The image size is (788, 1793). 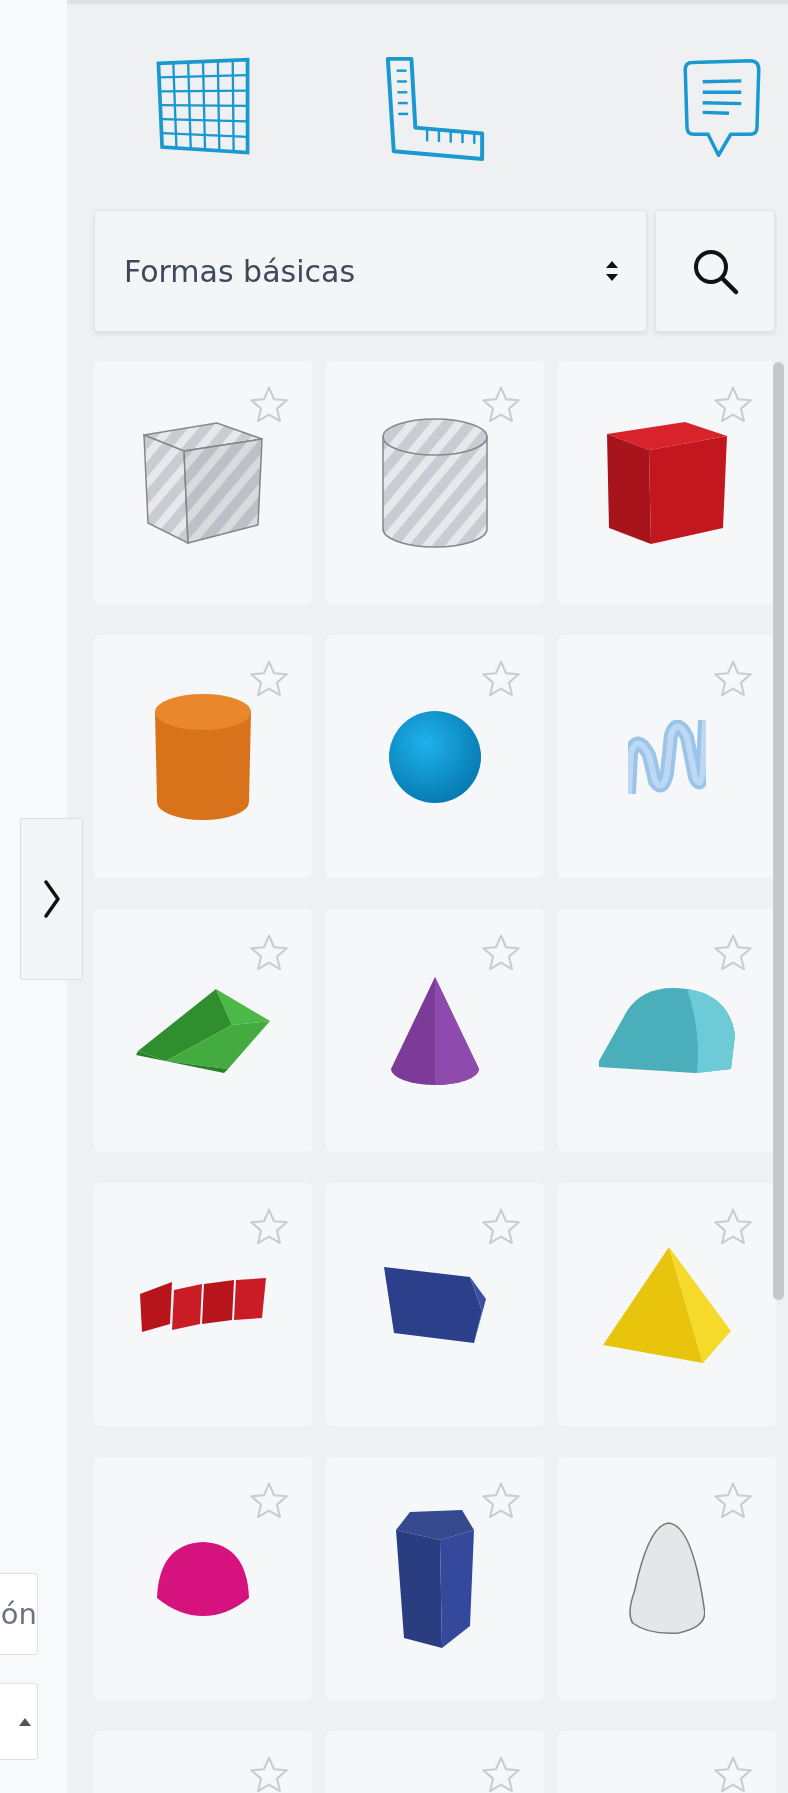 What do you see at coordinates (19, 1614) in the screenshot?
I see `text-field: ión` at bounding box center [19, 1614].